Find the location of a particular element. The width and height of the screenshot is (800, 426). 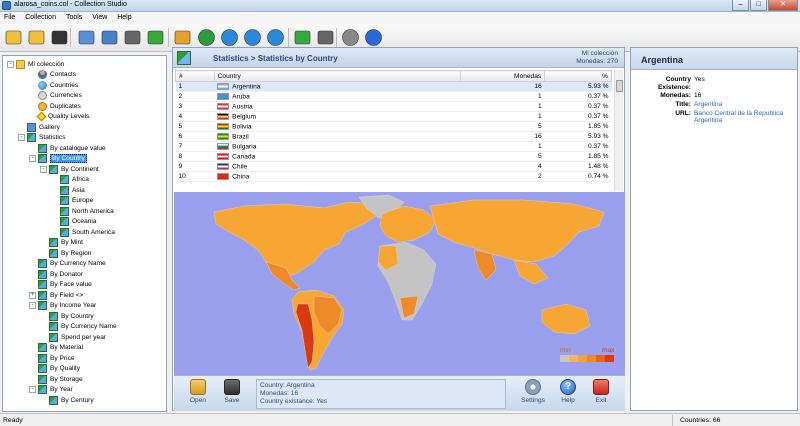

tree-item: Africa is located at coordinates (70, 180).